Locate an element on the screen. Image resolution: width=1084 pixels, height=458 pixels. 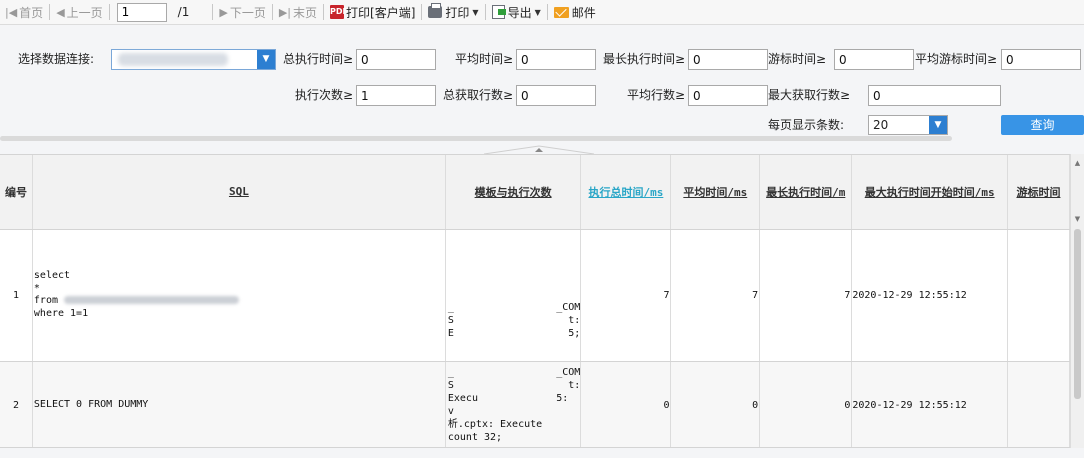
col-header-template-count: 模板与执行次数 is located at coordinates (513, 192).